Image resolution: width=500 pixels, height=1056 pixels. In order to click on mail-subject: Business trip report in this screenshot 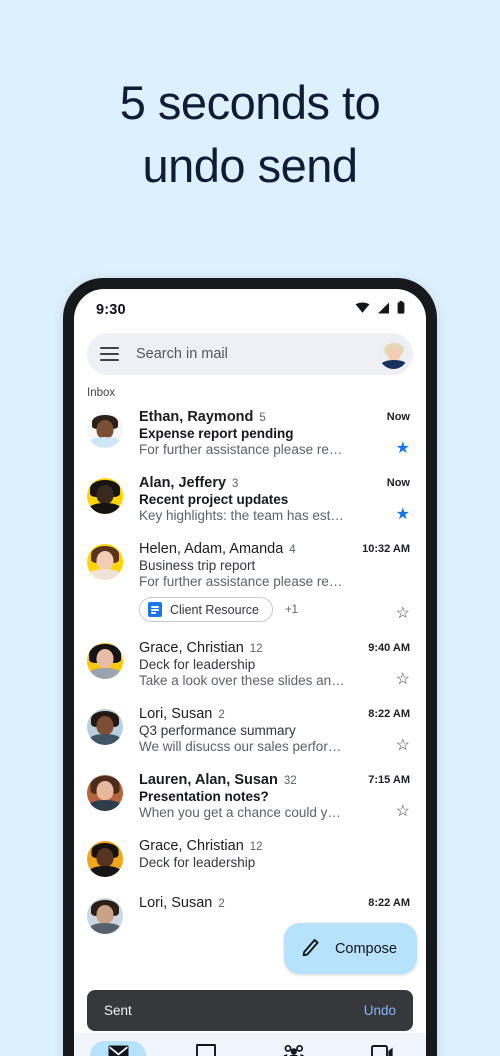, I will do `click(197, 565)`.